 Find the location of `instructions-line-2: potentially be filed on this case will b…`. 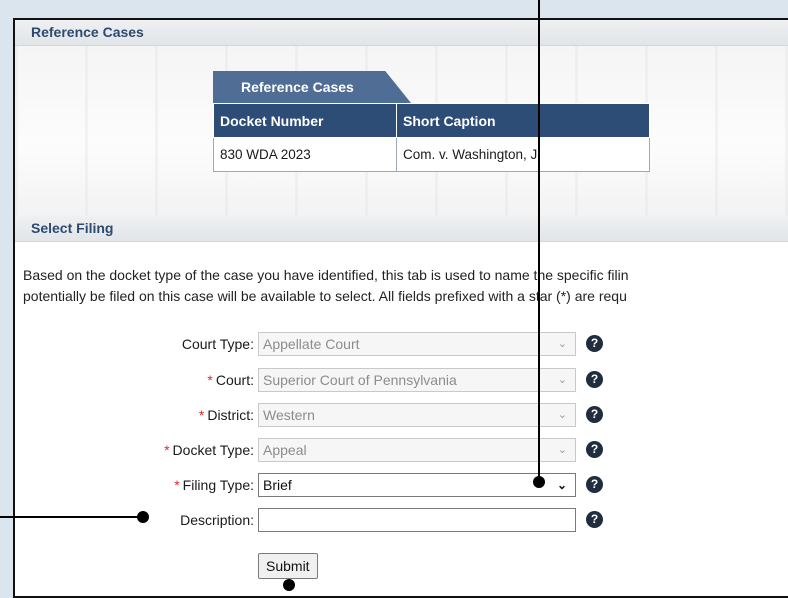

instructions-line-2: potentially be filed on this case will b… is located at coordinates (325, 296).